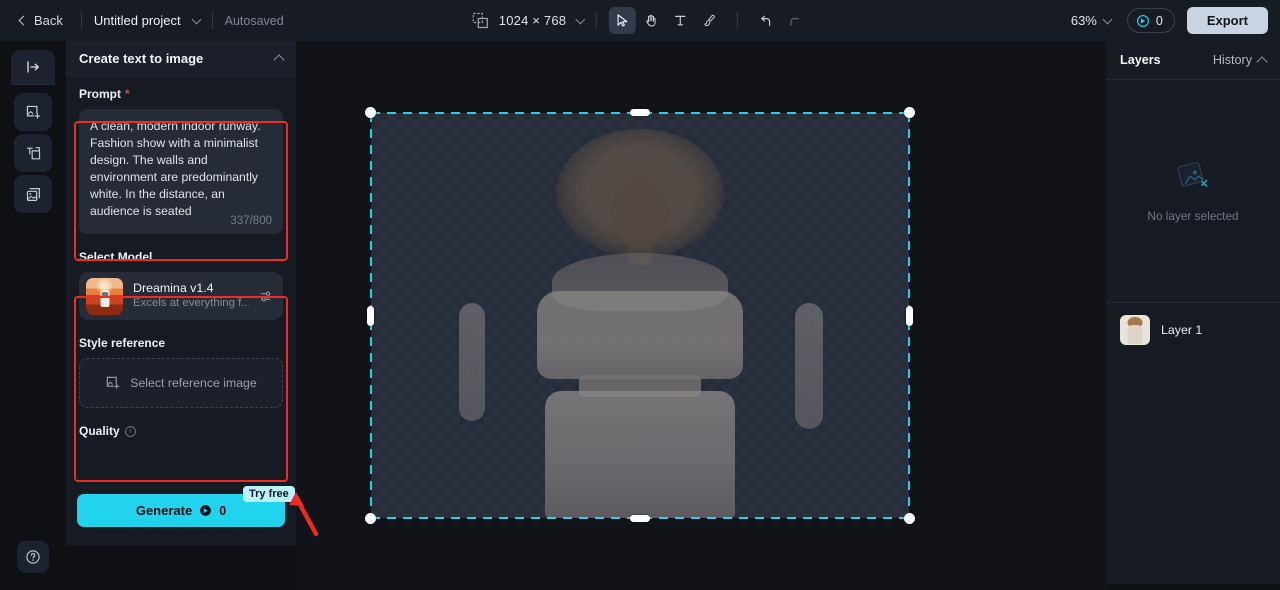 This screenshot has height=590, width=1280. I want to click on select-model-label: Select Model, so click(116, 257).